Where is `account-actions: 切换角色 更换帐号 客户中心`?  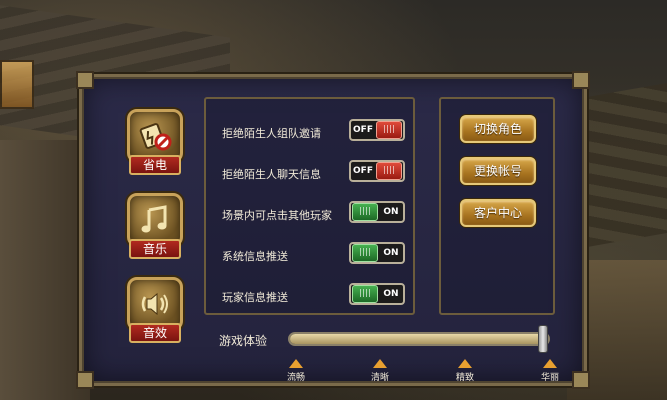
account-actions: 切换角色 更换帐号 客户中心 is located at coordinates (497, 206).